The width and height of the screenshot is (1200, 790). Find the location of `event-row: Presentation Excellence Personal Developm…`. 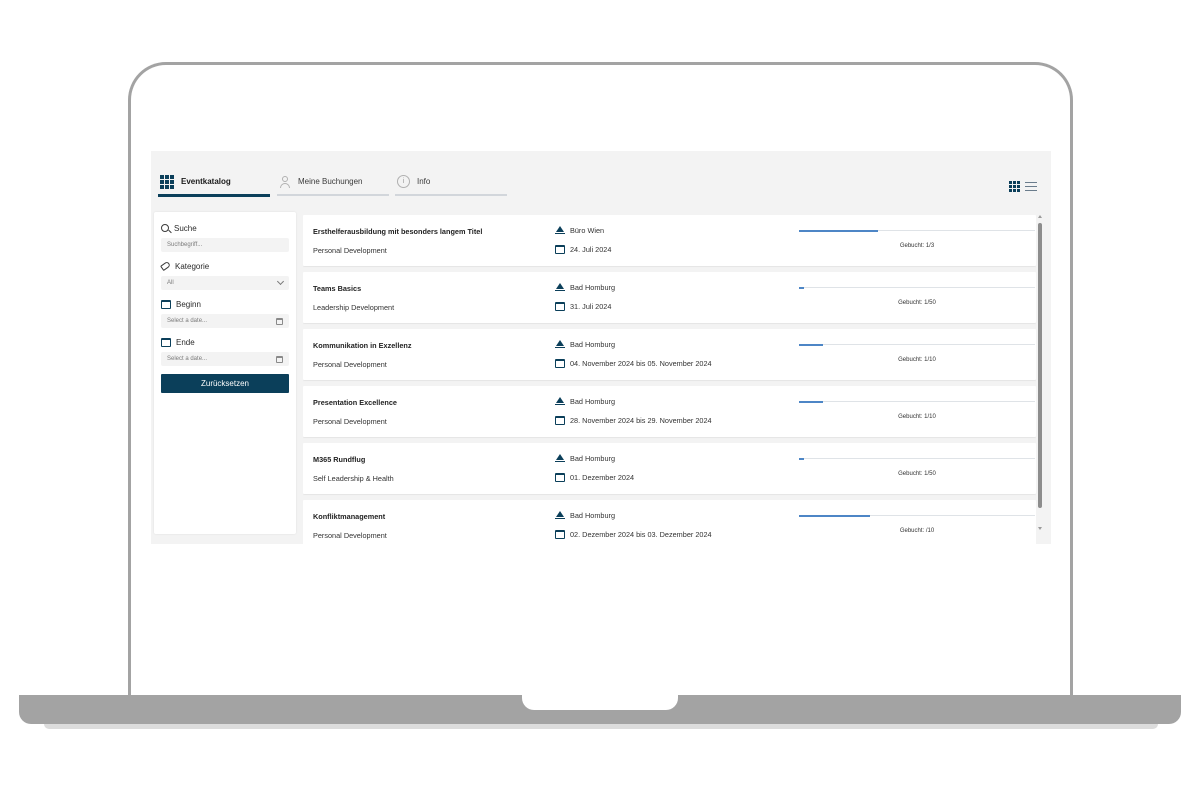

event-row: Presentation Excellence Personal Developm… is located at coordinates (669, 411).